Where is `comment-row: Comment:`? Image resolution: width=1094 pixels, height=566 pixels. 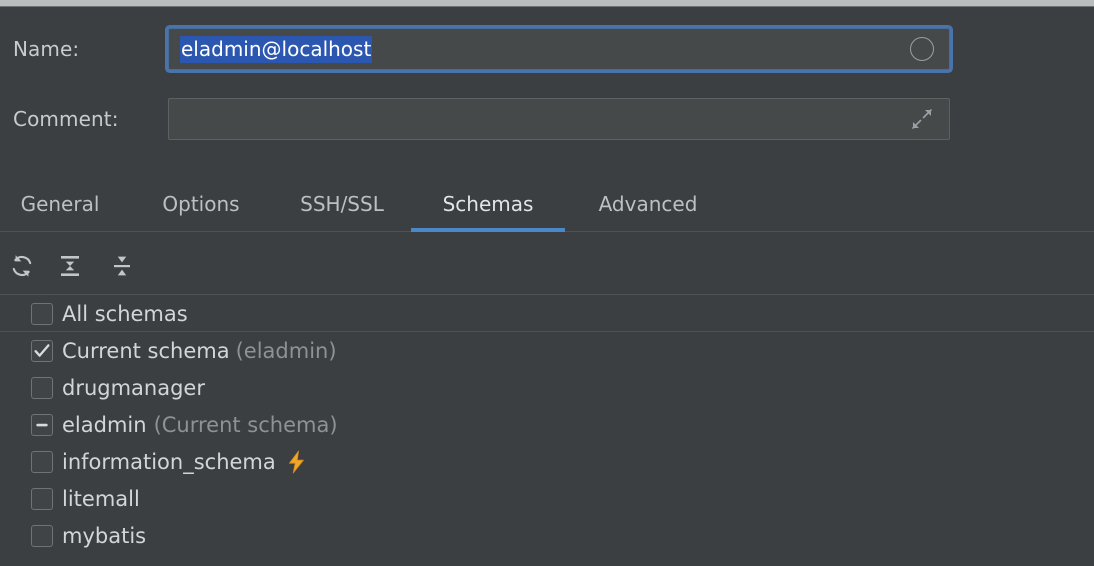 comment-row: Comment: is located at coordinates (547, 119).